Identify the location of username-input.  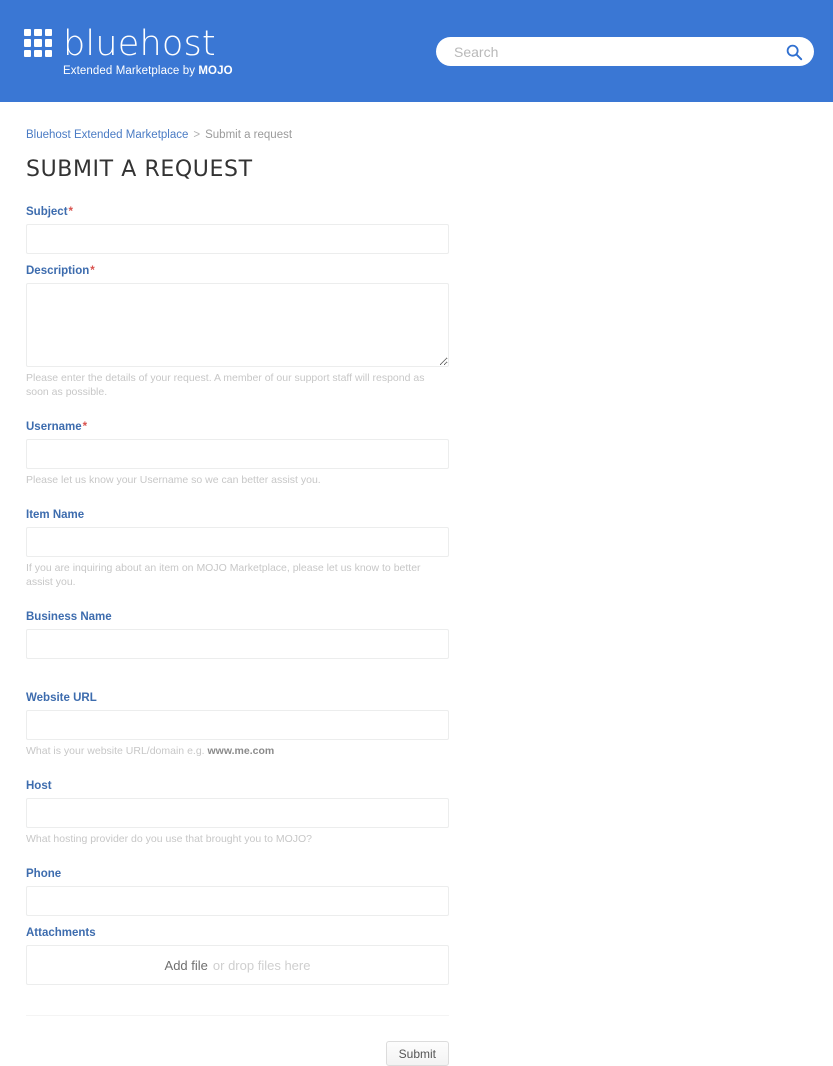
(237, 454).